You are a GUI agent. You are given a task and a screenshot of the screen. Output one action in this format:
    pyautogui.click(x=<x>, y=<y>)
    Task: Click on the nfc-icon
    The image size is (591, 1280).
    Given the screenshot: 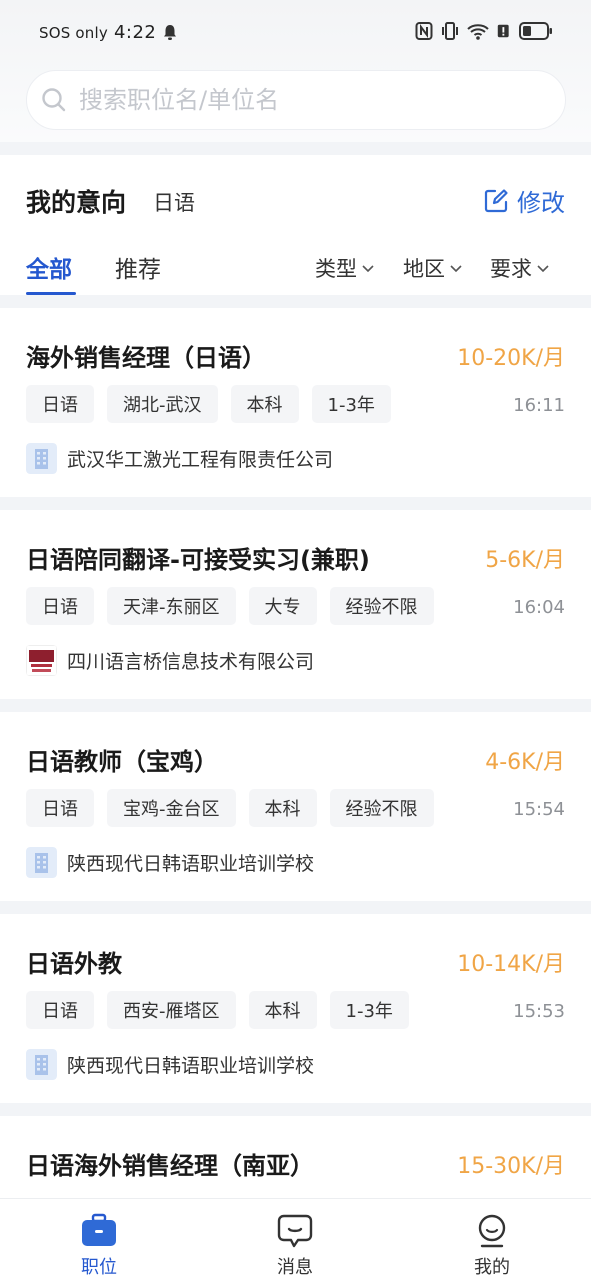 What is the action you would take?
    pyautogui.click(x=424, y=31)
    